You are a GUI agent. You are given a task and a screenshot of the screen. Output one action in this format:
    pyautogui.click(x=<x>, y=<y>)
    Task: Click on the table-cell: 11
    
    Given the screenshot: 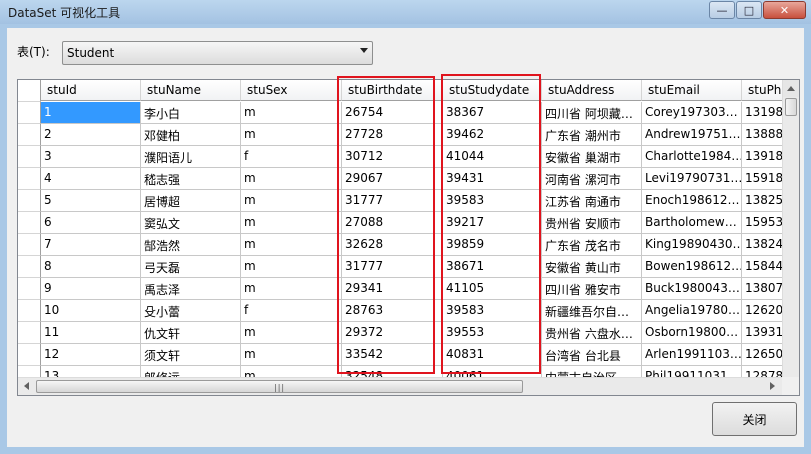 What is the action you would take?
    pyautogui.click(x=91, y=333)
    